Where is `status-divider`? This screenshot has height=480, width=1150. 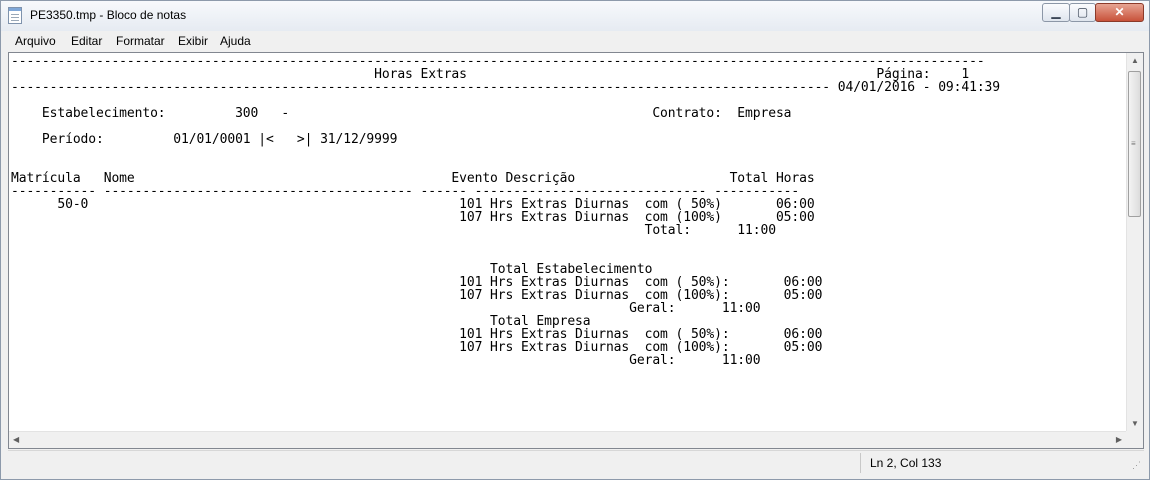
status-divider is located at coordinates (860, 463).